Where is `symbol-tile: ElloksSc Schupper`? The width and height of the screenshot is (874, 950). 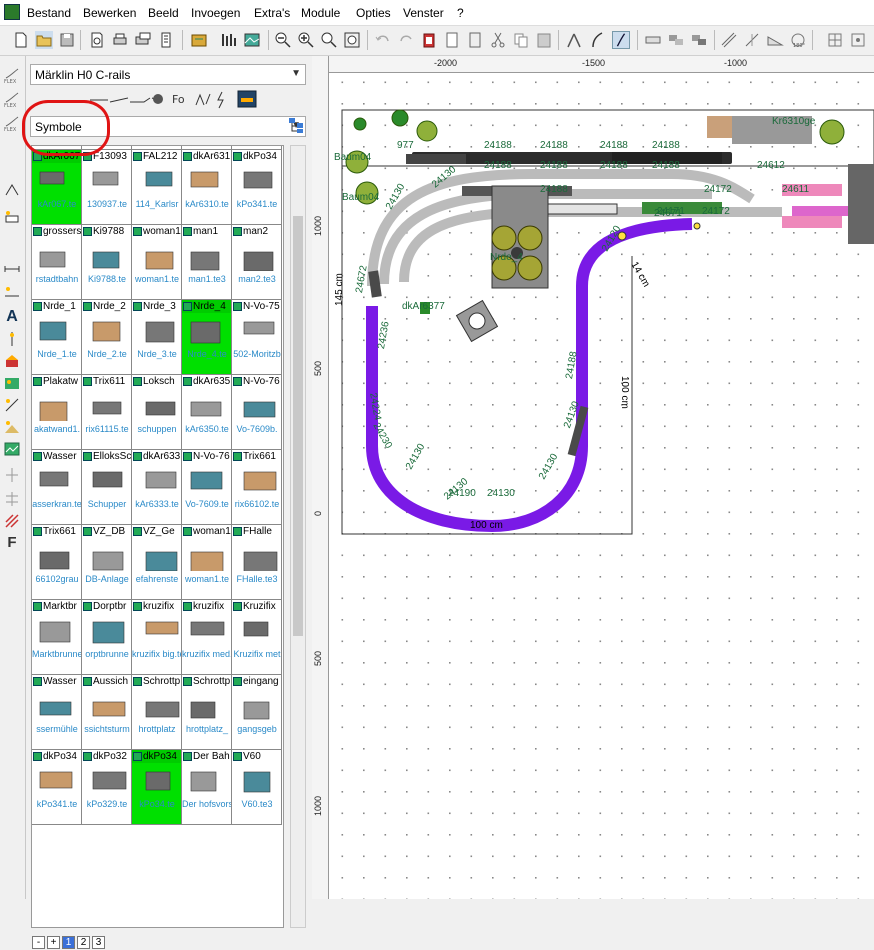 symbol-tile: ElloksSc Schupper is located at coordinates (107, 487).